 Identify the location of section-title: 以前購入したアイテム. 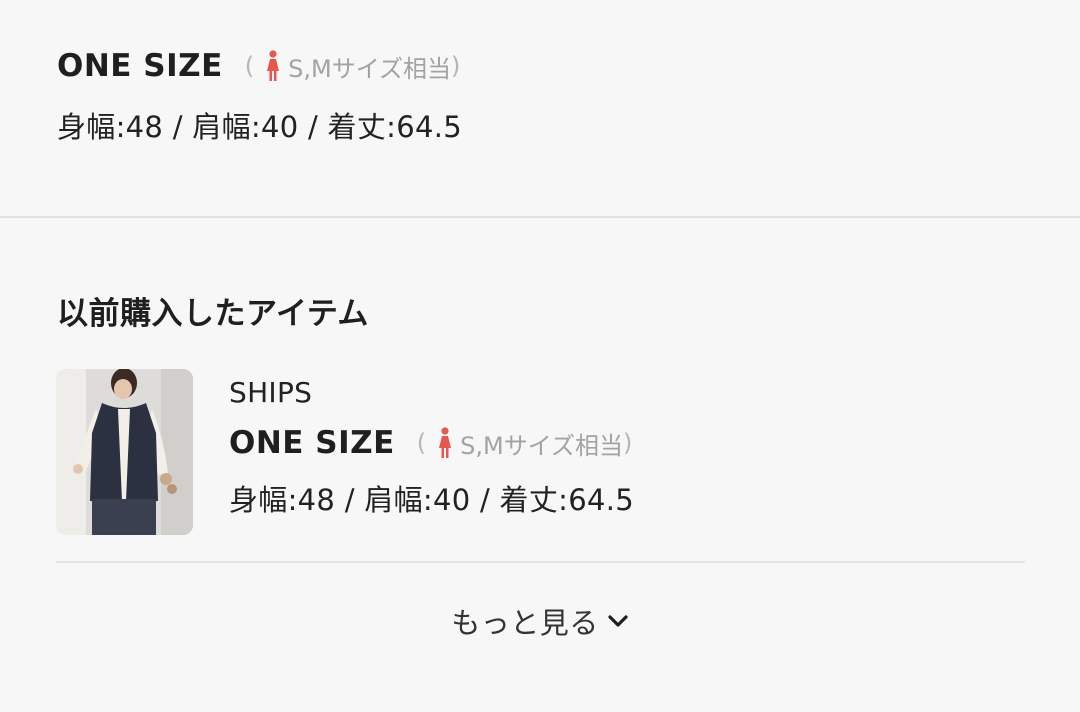
(213, 314).